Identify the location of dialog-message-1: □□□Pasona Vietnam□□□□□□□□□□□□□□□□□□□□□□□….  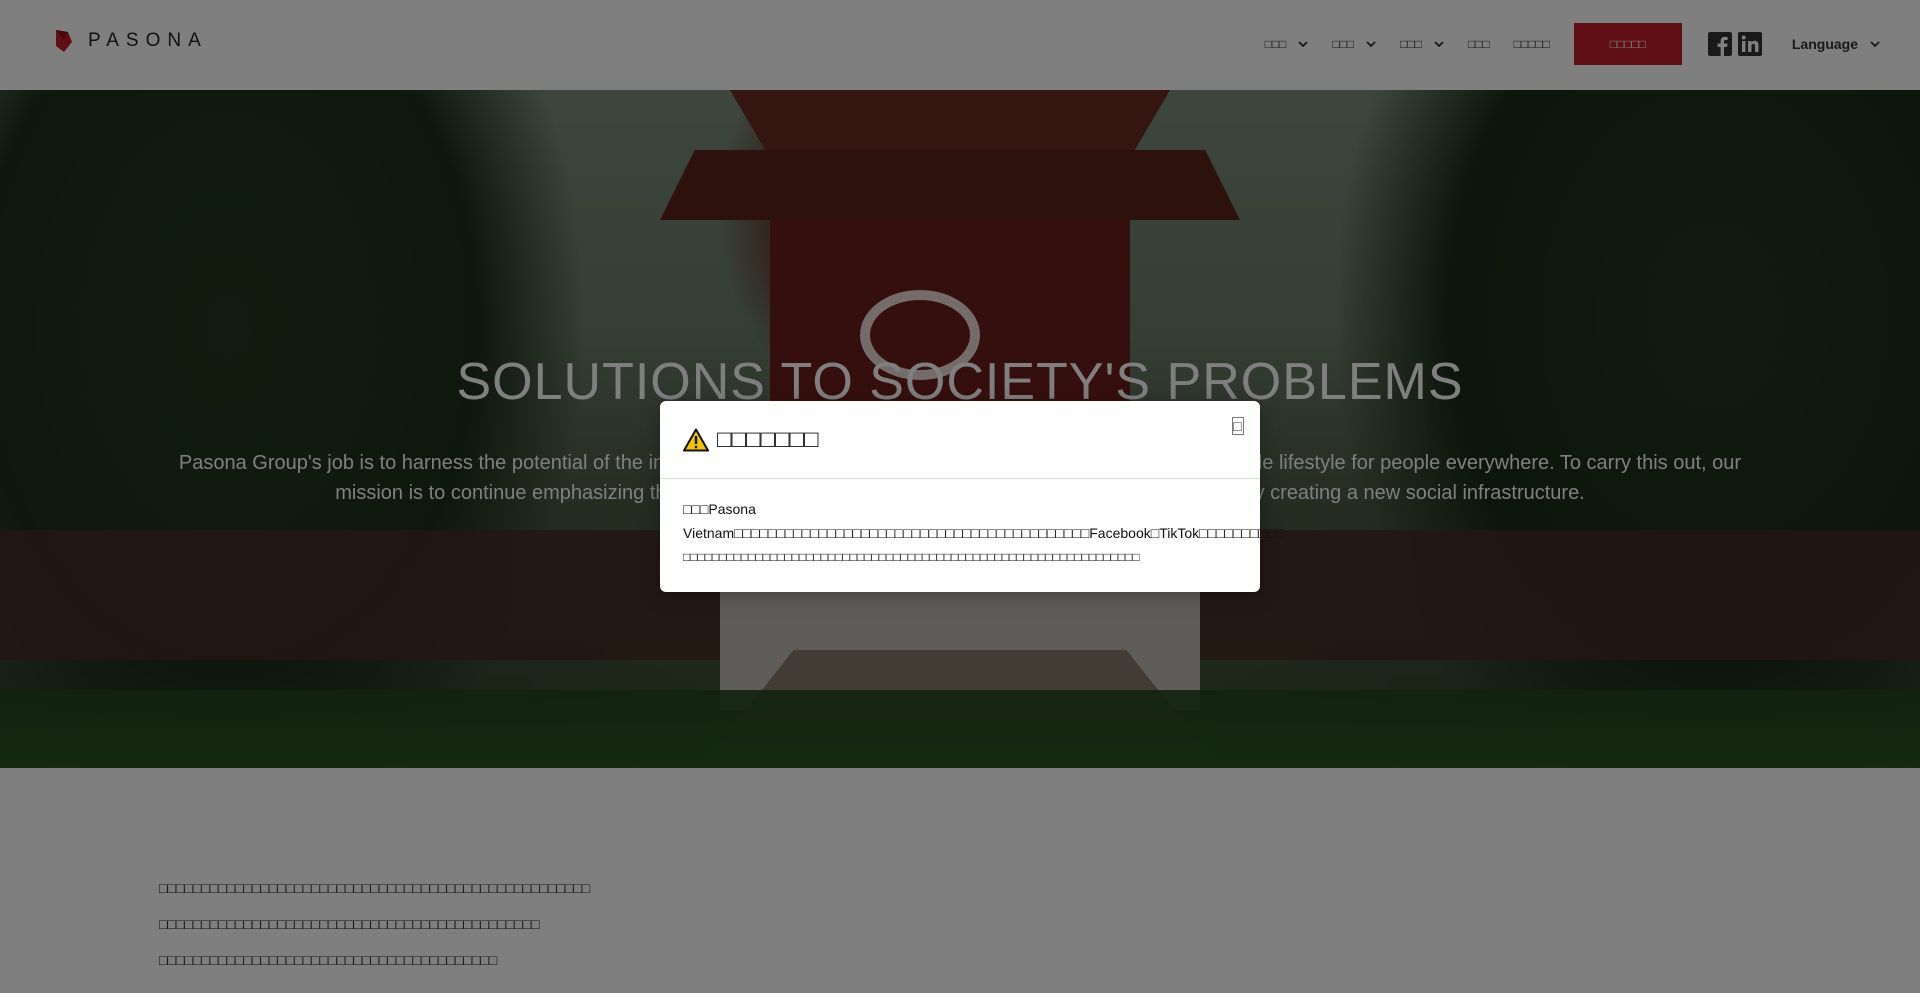
(983, 521).